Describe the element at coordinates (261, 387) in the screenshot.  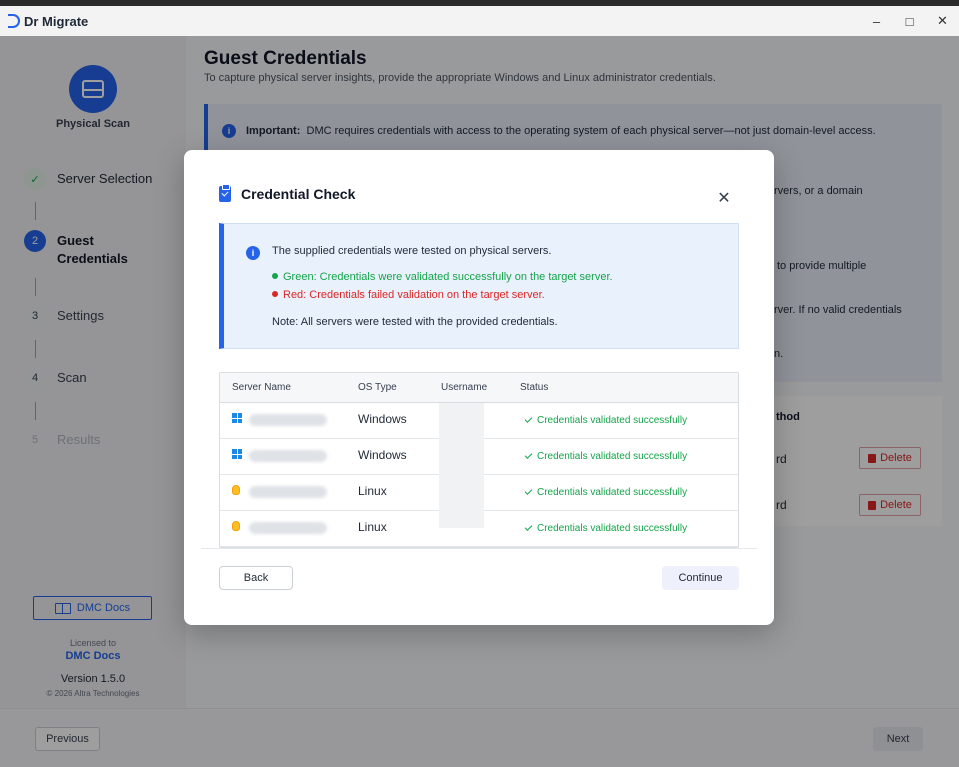
I see `column-header: Server Name` at that location.